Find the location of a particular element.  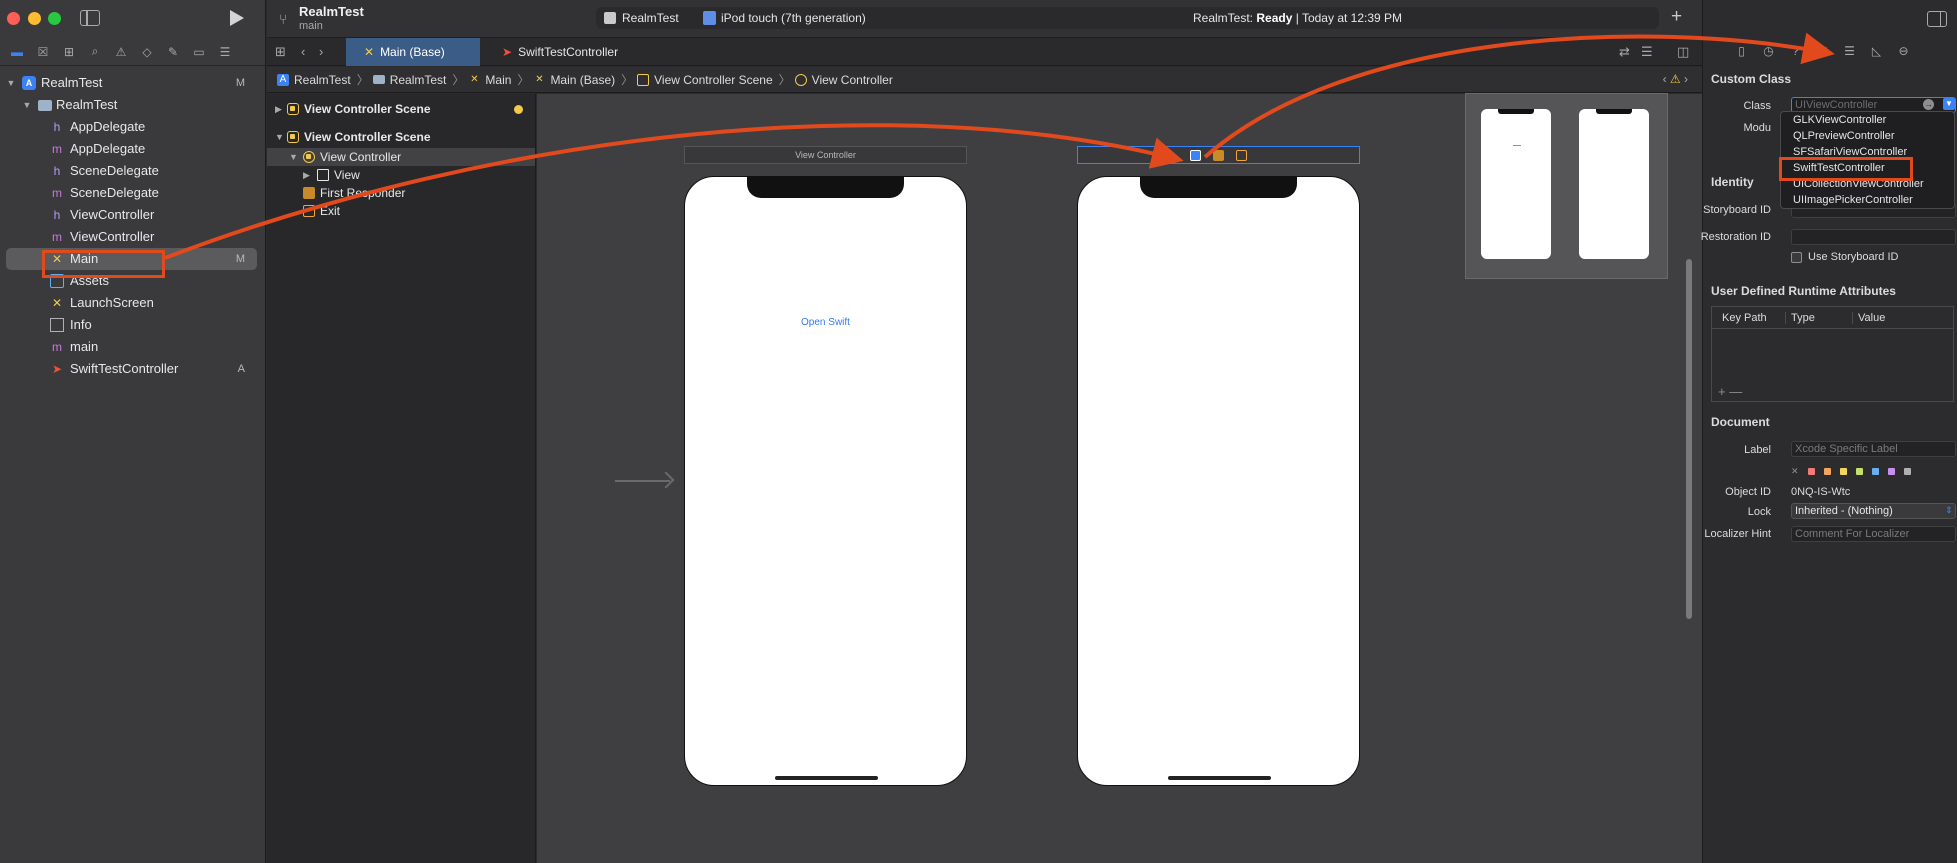

entry-point-arrow-icon is located at coordinates (642, 481).